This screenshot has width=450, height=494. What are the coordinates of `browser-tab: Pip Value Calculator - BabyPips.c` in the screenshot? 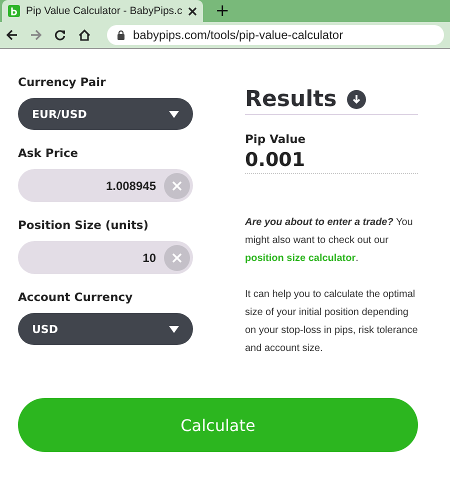 It's located at (103, 11).